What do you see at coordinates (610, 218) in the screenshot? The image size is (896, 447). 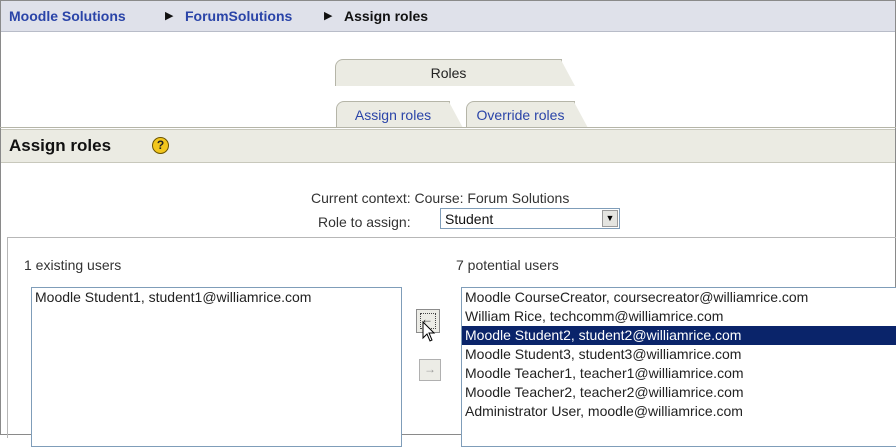 I see `chevron-down-icon: ▼` at bounding box center [610, 218].